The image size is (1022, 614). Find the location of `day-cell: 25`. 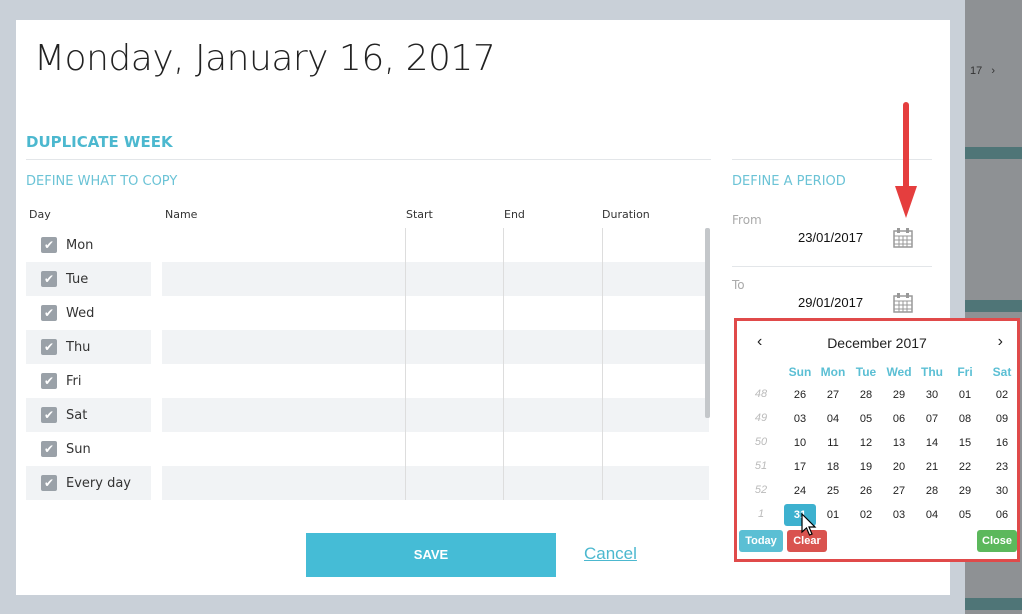

day-cell: 25 is located at coordinates (833, 491).